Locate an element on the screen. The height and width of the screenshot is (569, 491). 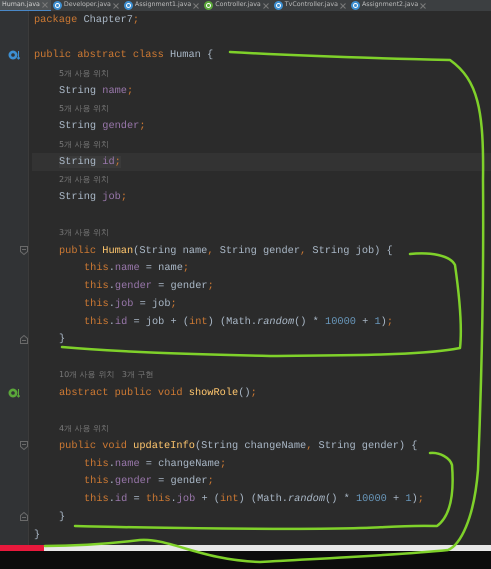
code-line: this.name = name; is located at coordinates (137, 268).